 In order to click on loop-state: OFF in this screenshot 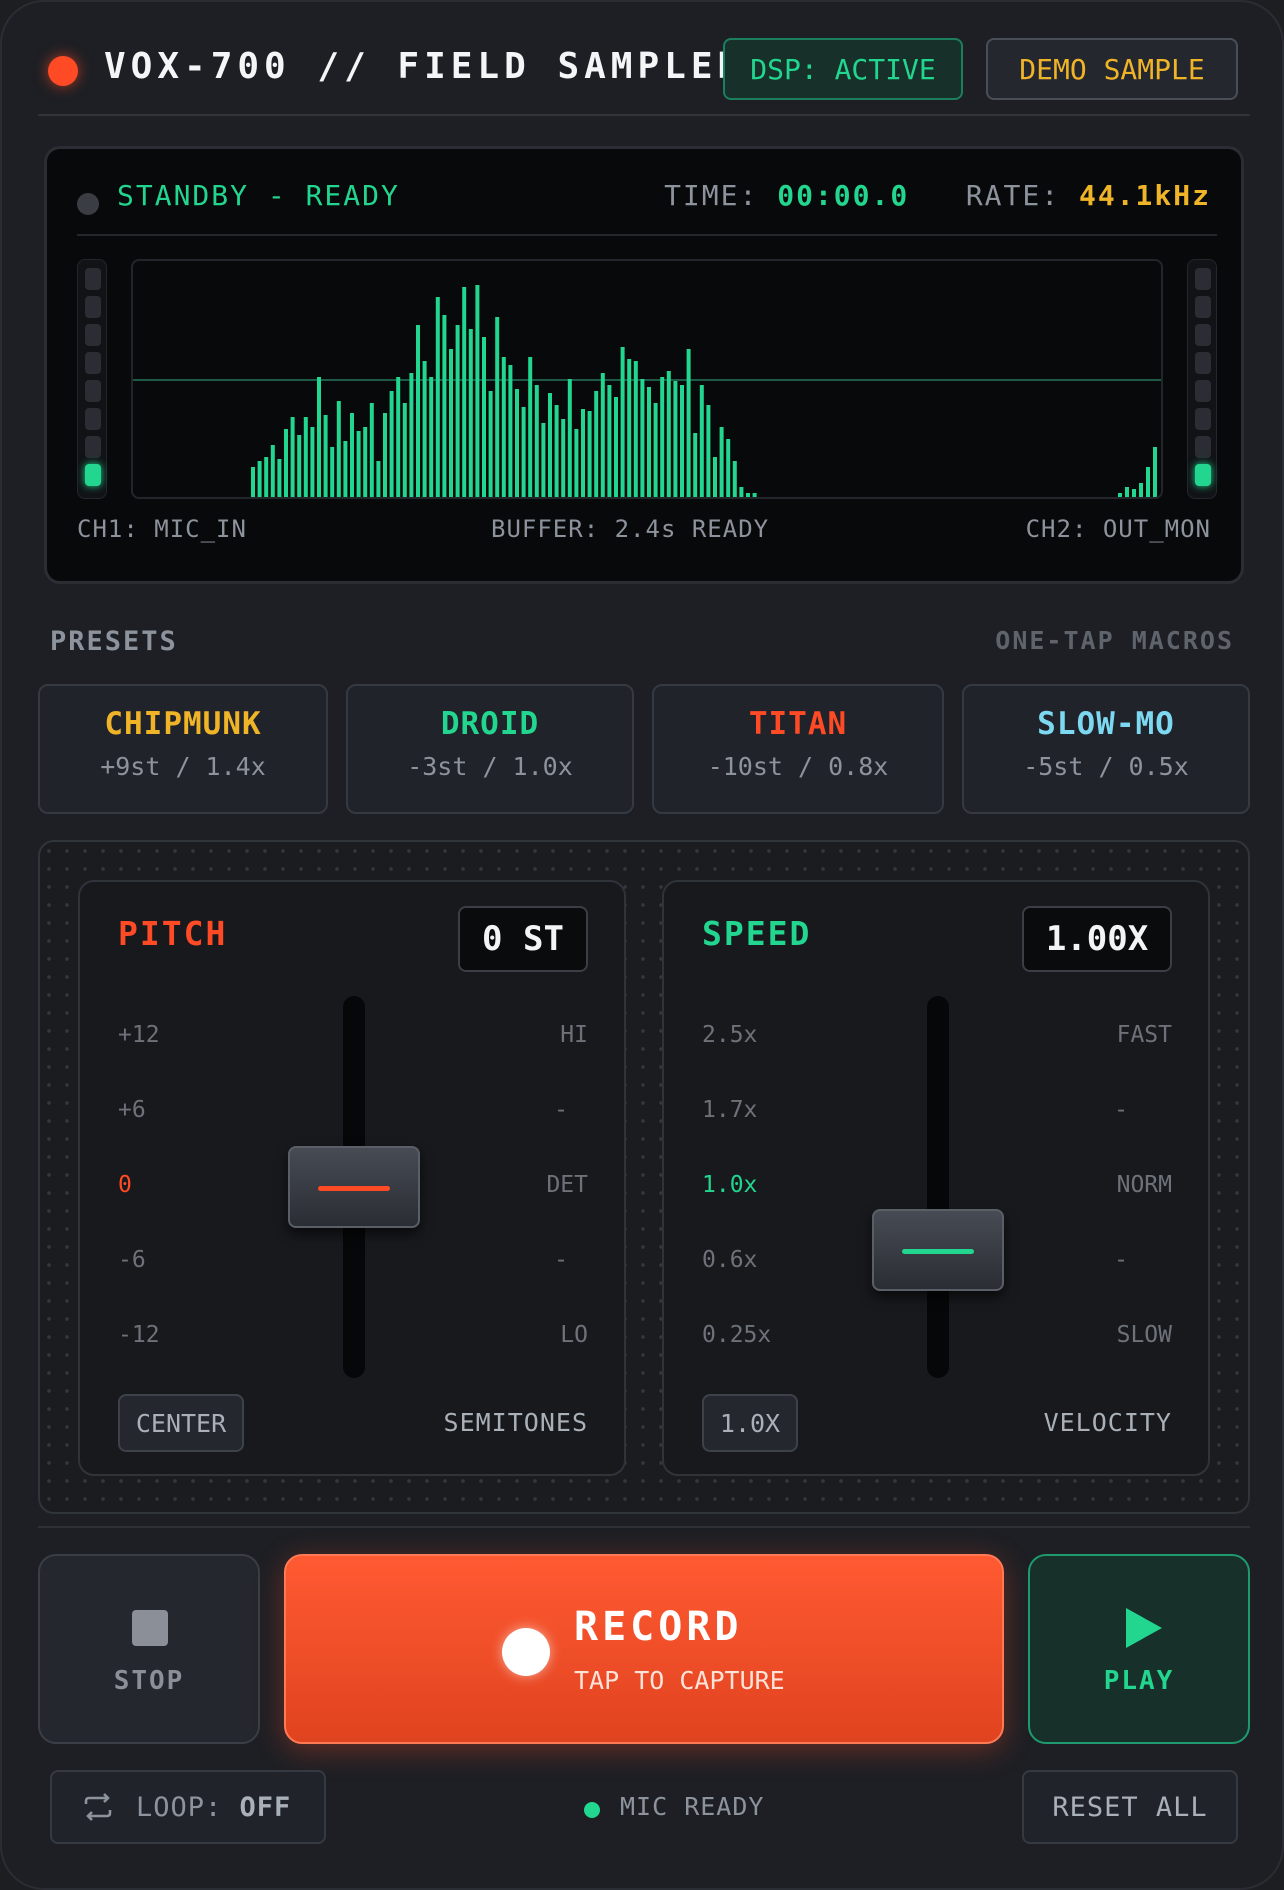, I will do `click(265, 1807)`.